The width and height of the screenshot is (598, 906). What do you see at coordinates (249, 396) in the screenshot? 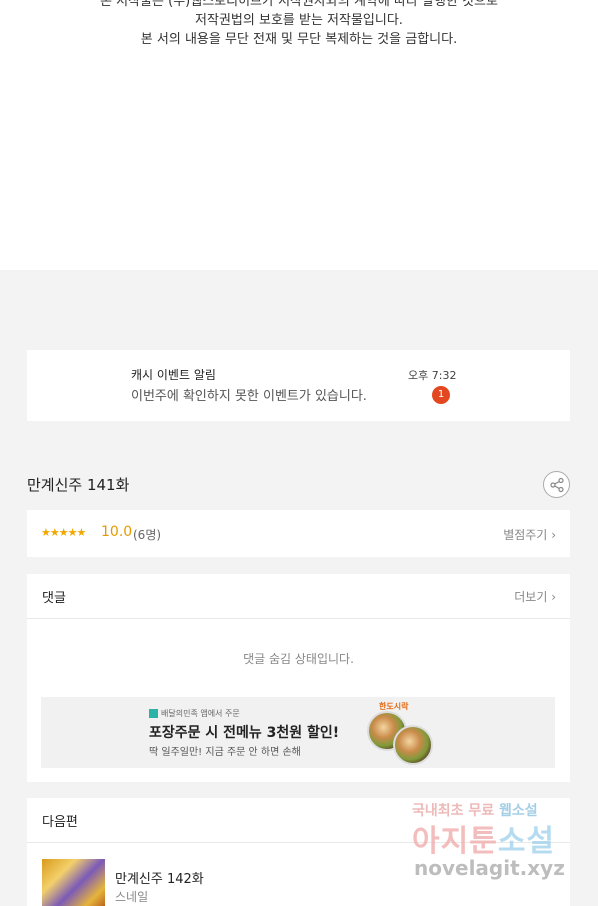
I see `alarm-message: 이번주에 확인하지 못한 이벤트가 있습니다.` at bounding box center [249, 396].